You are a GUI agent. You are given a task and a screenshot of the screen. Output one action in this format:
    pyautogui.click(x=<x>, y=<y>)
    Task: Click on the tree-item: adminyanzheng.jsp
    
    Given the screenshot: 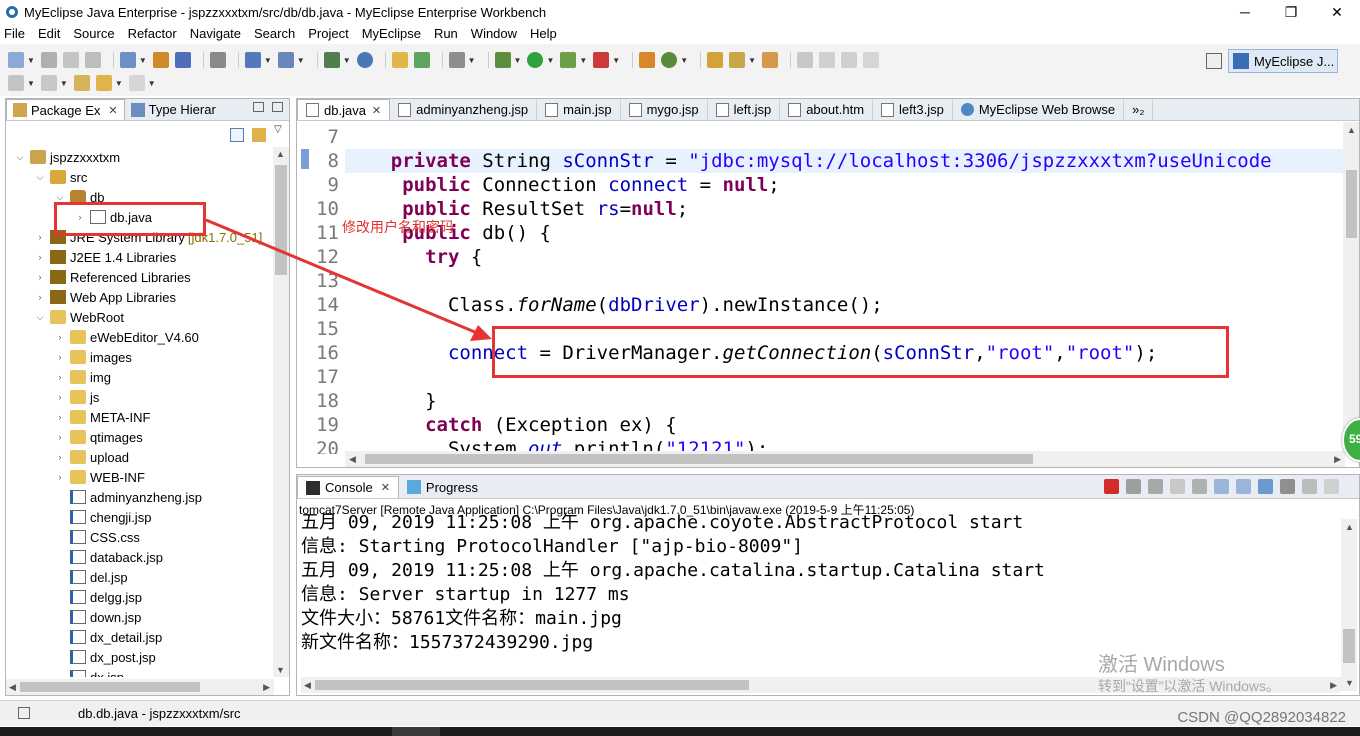 What is the action you would take?
    pyautogui.click(x=128, y=497)
    